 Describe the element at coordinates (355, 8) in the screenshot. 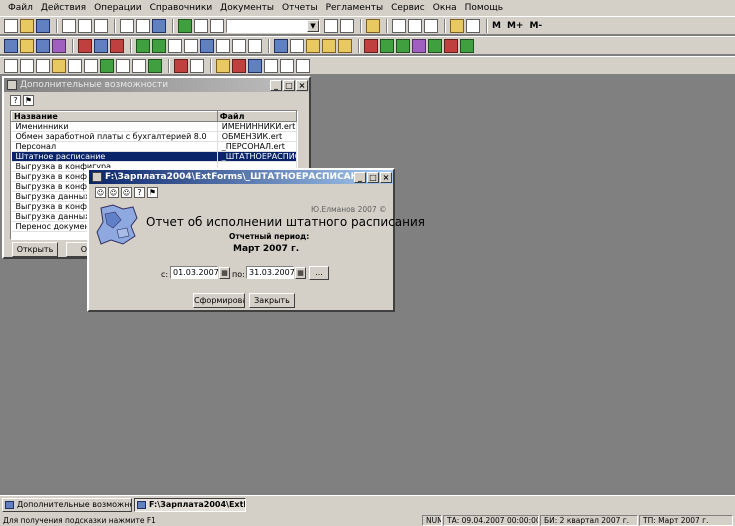

I see `menu-regulations: Регламенты` at that location.